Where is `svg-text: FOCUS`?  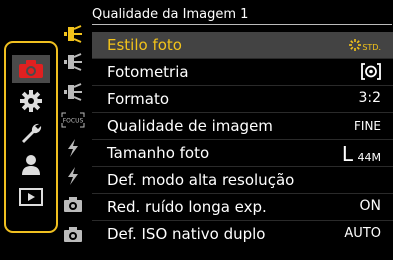
svg-text: FOCUS is located at coordinates (73, 121).